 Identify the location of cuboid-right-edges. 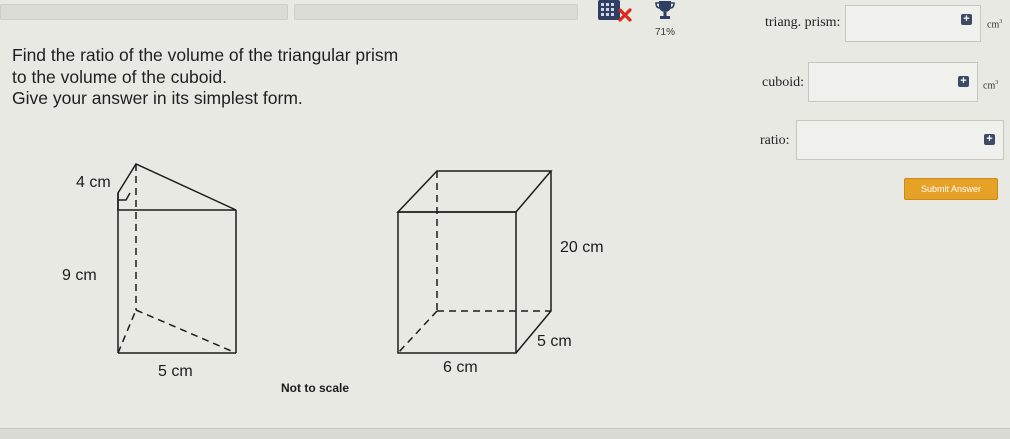
(533, 262).